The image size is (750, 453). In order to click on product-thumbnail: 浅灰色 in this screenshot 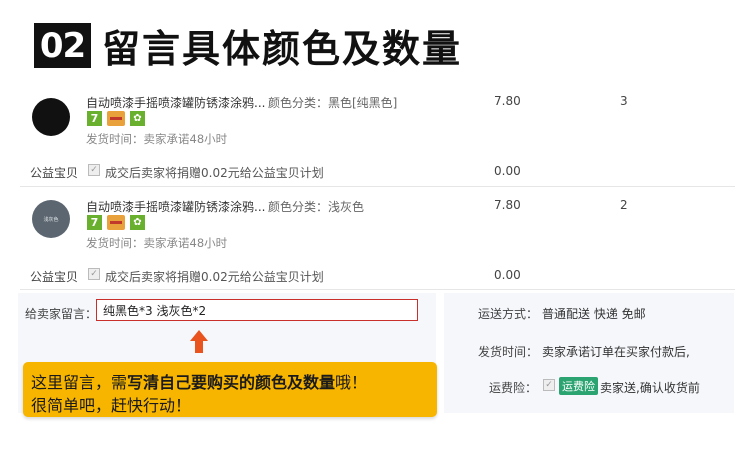, I will do `click(51, 219)`.